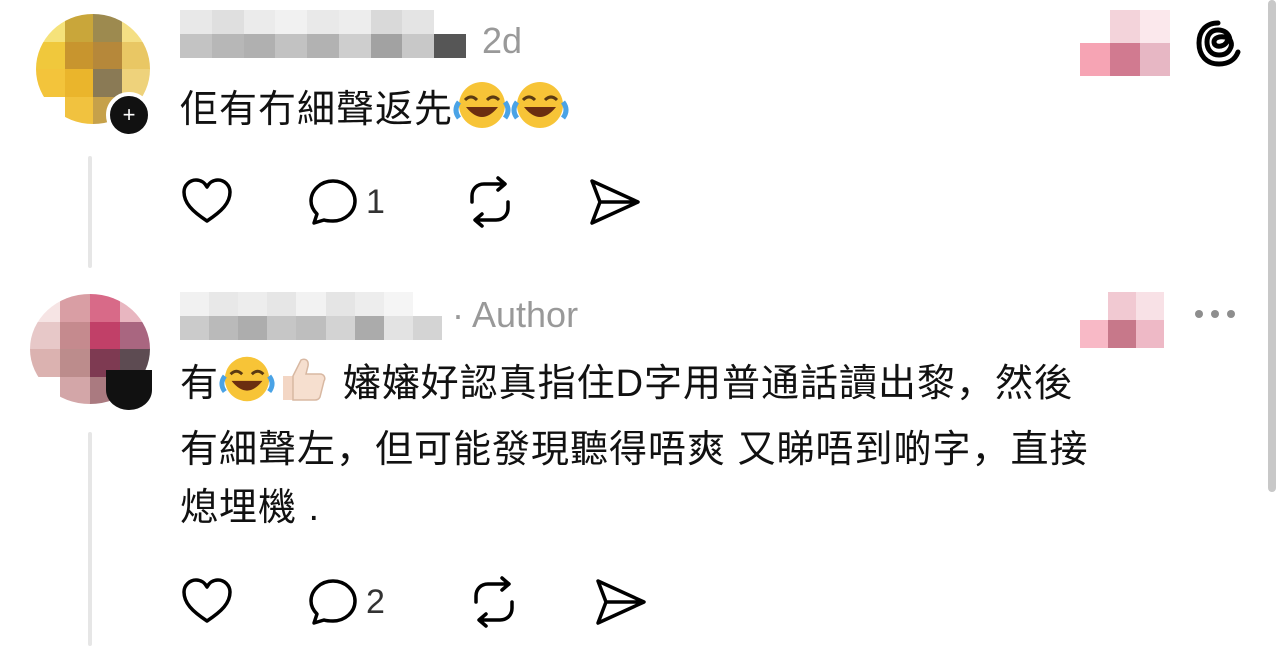  I want to click on threads-icon, so click(1220, 43).